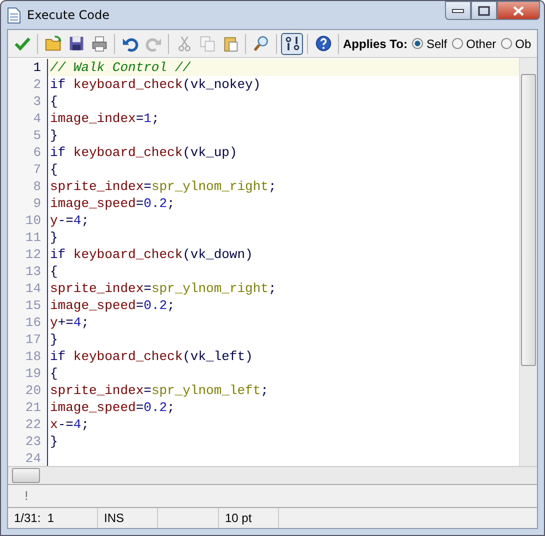 This screenshot has width=545, height=536. What do you see at coordinates (28, 254) in the screenshot?
I see `line-number: 12` at bounding box center [28, 254].